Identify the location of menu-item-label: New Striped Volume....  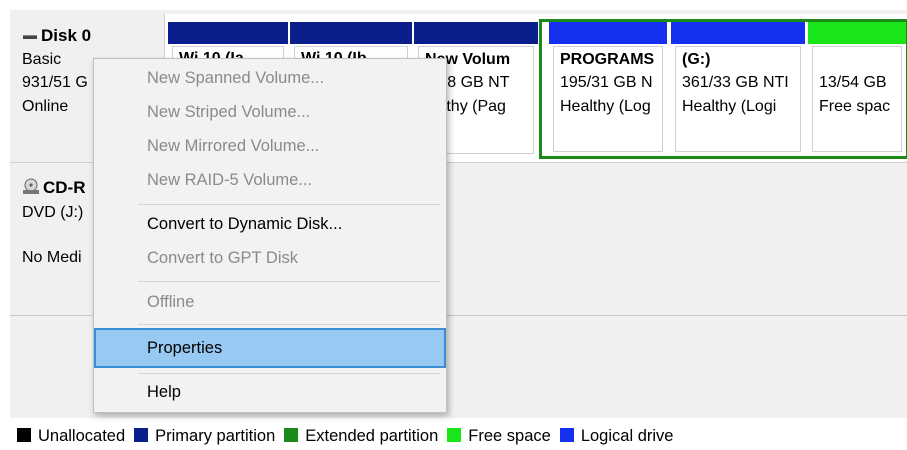
(229, 112).